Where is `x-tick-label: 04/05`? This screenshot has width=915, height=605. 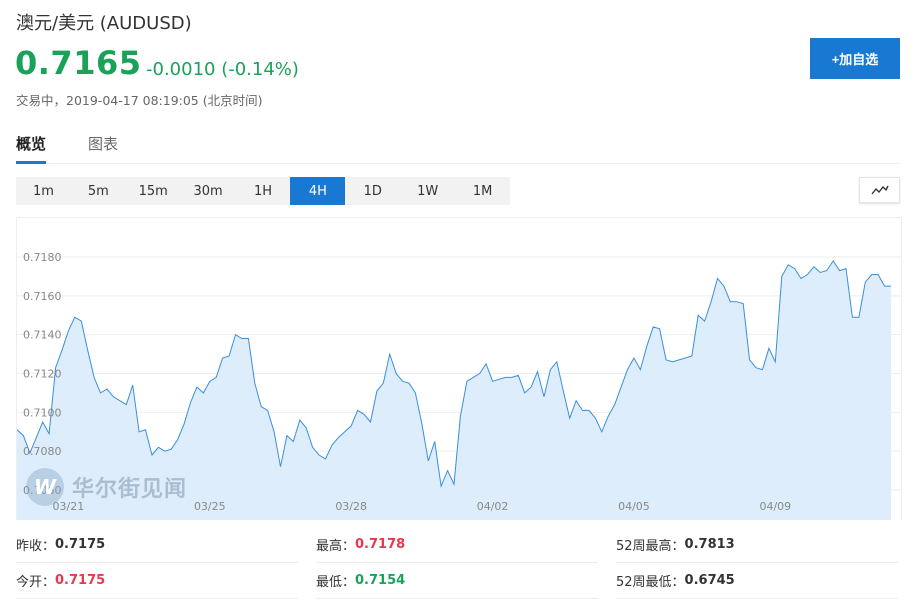 x-tick-label: 04/05 is located at coordinates (634, 506).